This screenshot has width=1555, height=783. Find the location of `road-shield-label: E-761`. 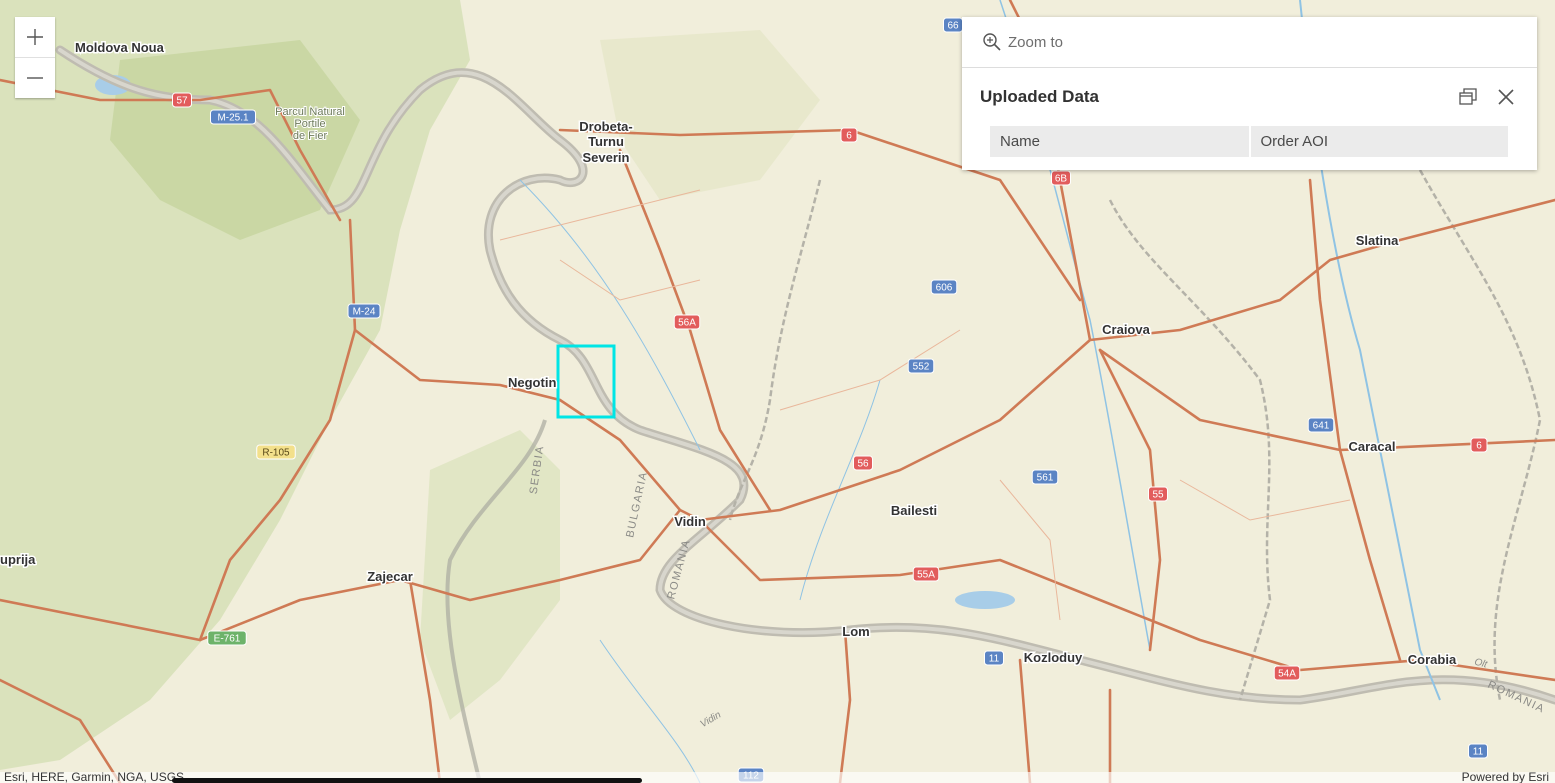

road-shield-label: E-761 is located at coordinates (227, 639).